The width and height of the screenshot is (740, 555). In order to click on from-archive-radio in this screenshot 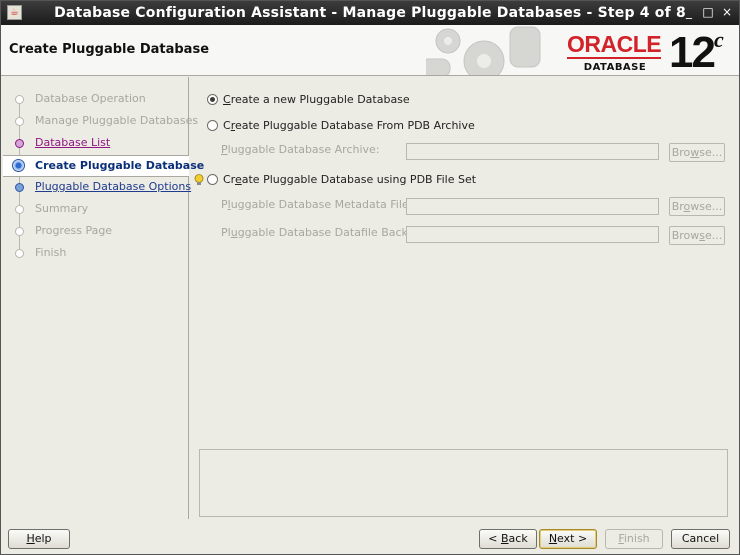, I will do `click(212, 125)`.